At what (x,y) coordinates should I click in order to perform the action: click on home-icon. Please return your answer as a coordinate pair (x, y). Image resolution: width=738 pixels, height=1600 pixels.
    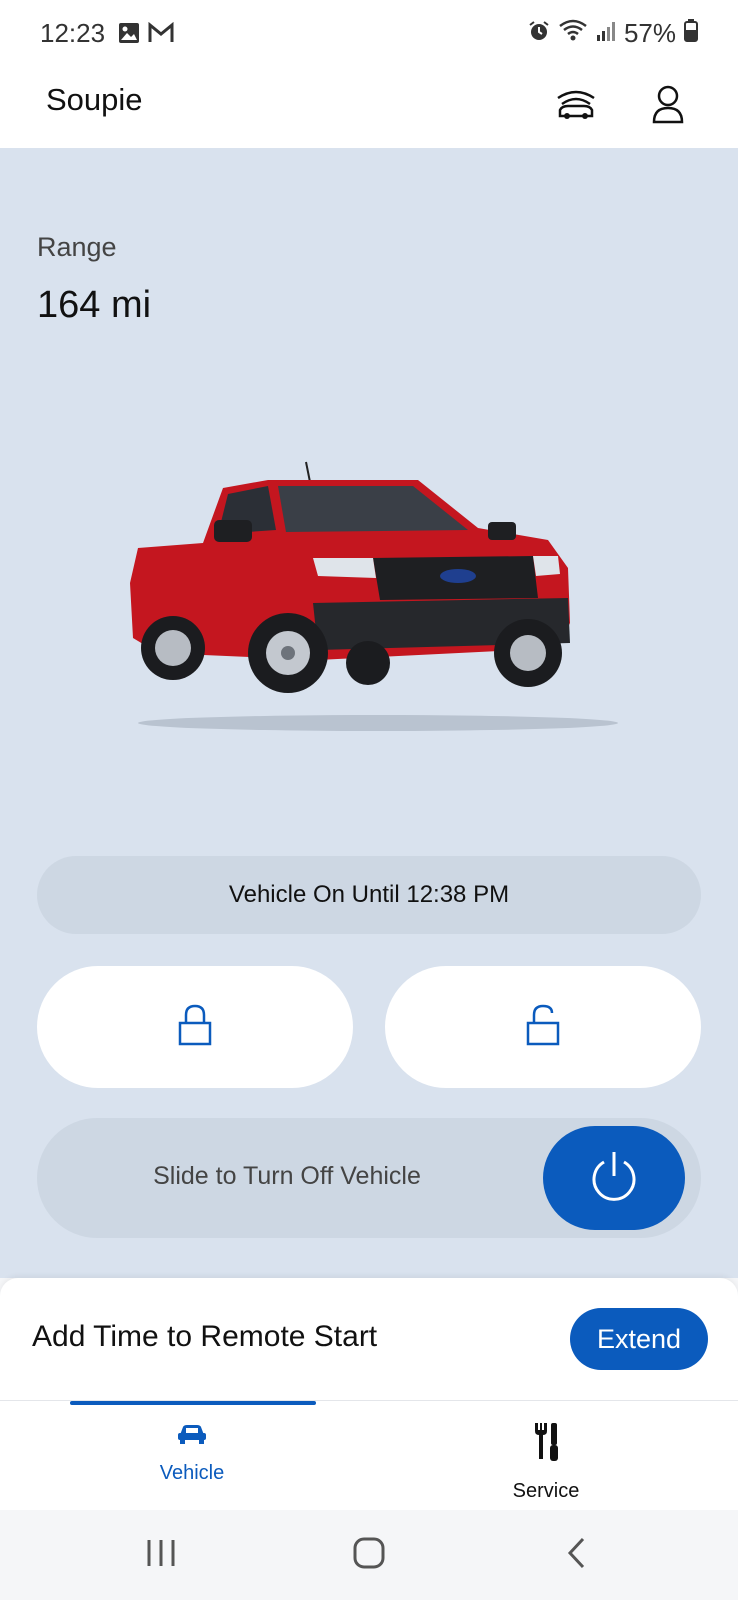
    Looking at the image, I should click on (369, 1555).